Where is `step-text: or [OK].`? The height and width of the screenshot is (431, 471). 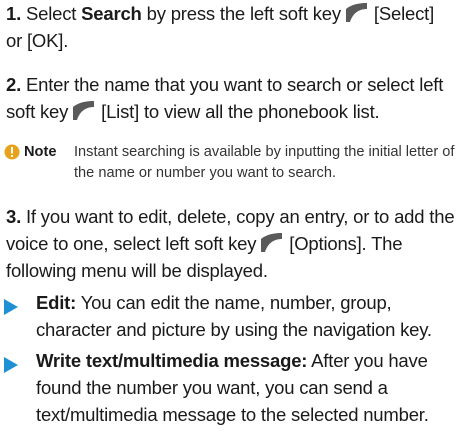 step-text: or [OK]. is located at coordinates (37, 40).